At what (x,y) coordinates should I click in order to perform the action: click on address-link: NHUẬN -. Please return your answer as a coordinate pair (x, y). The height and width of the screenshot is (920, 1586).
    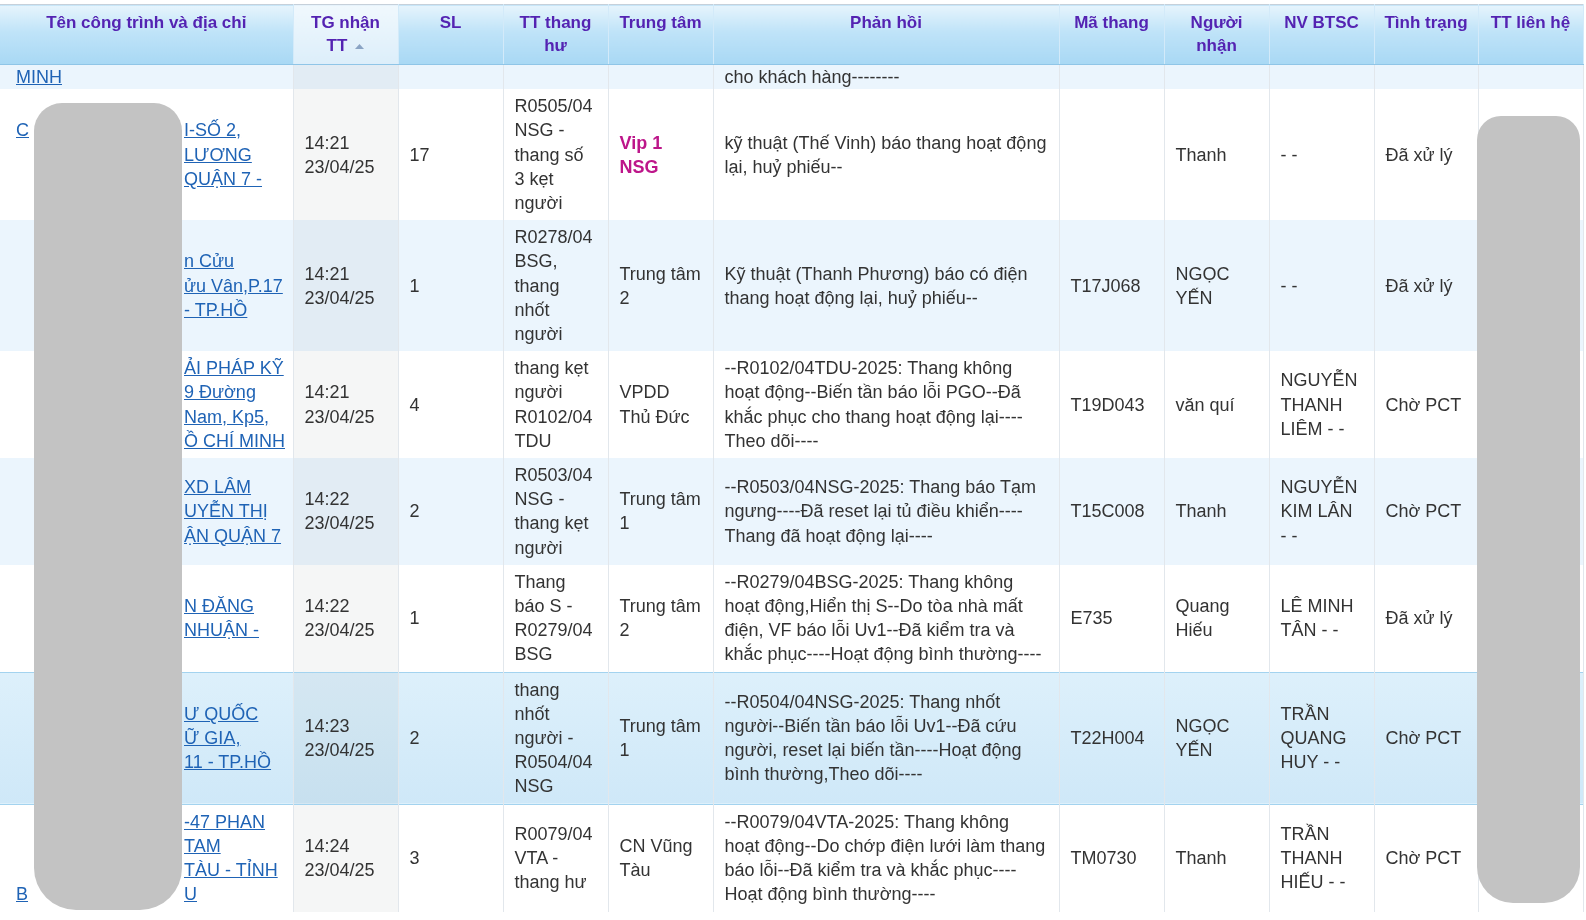
    Looking at the image, I should click on (221, 630).